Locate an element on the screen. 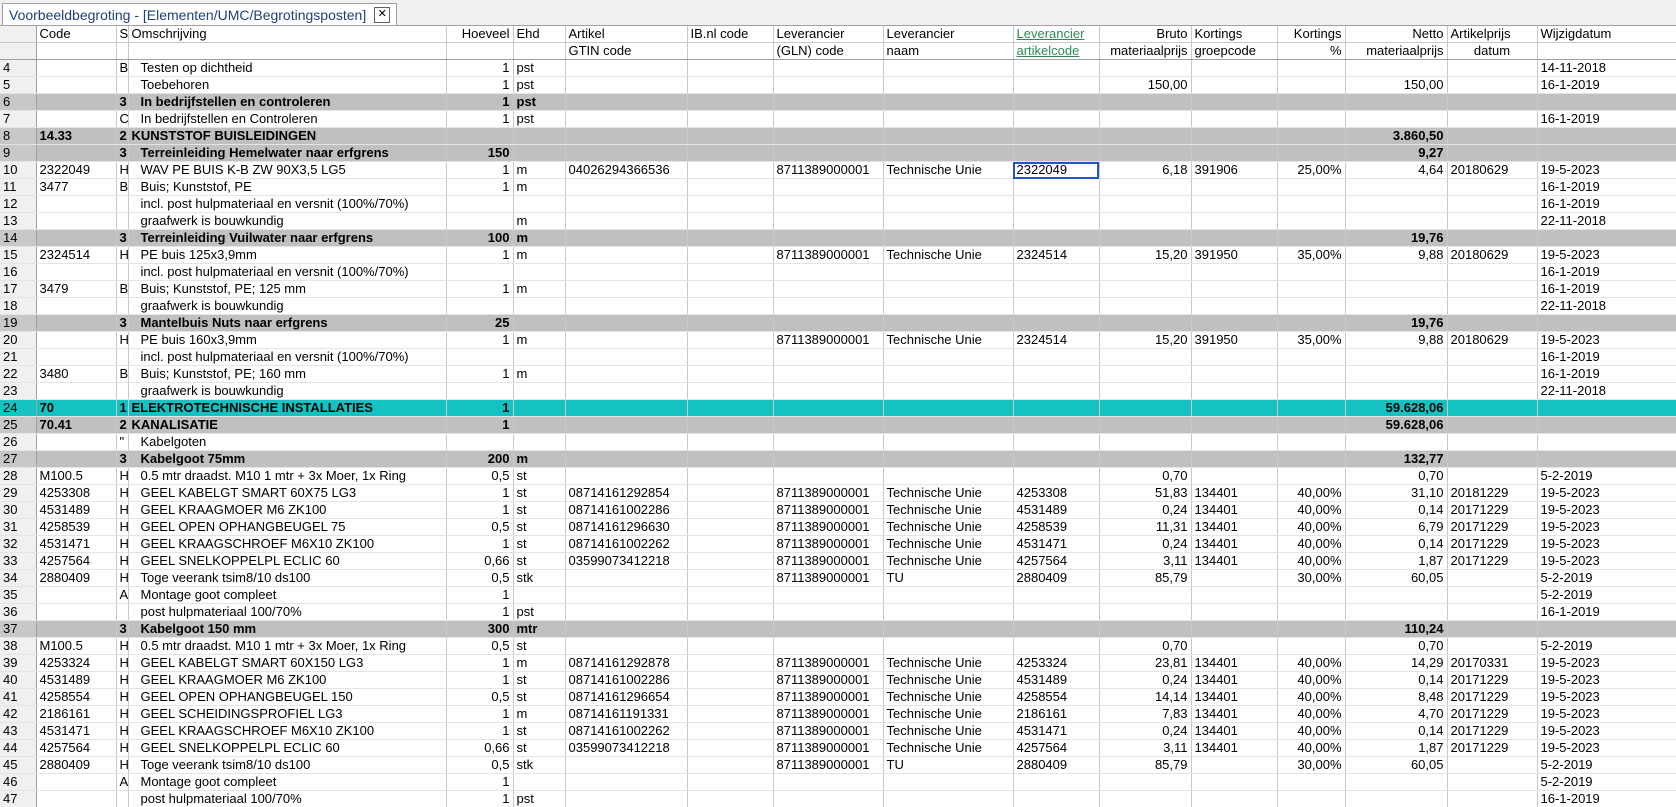 This screenshot has height=807, width=1676. cell-omschrijving: GEEL KRAAGSCHROEF M6X10 ZK100 is located at coordinates (287, 544).